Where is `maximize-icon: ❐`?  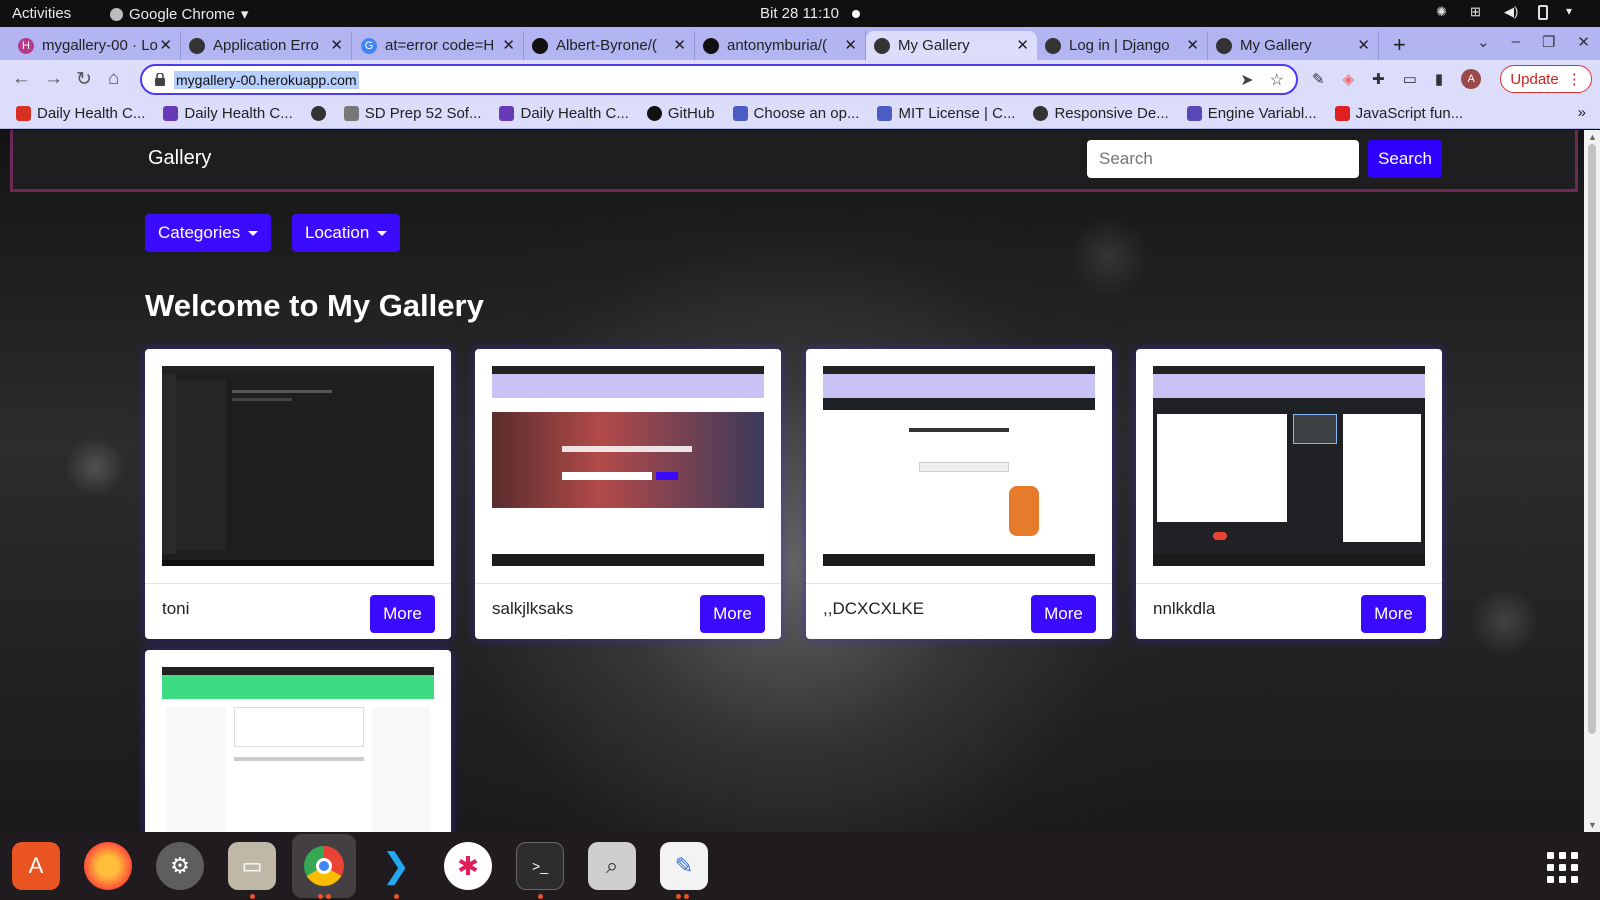 maximize-icon: ❐ is located at coordinates (1548, 42).